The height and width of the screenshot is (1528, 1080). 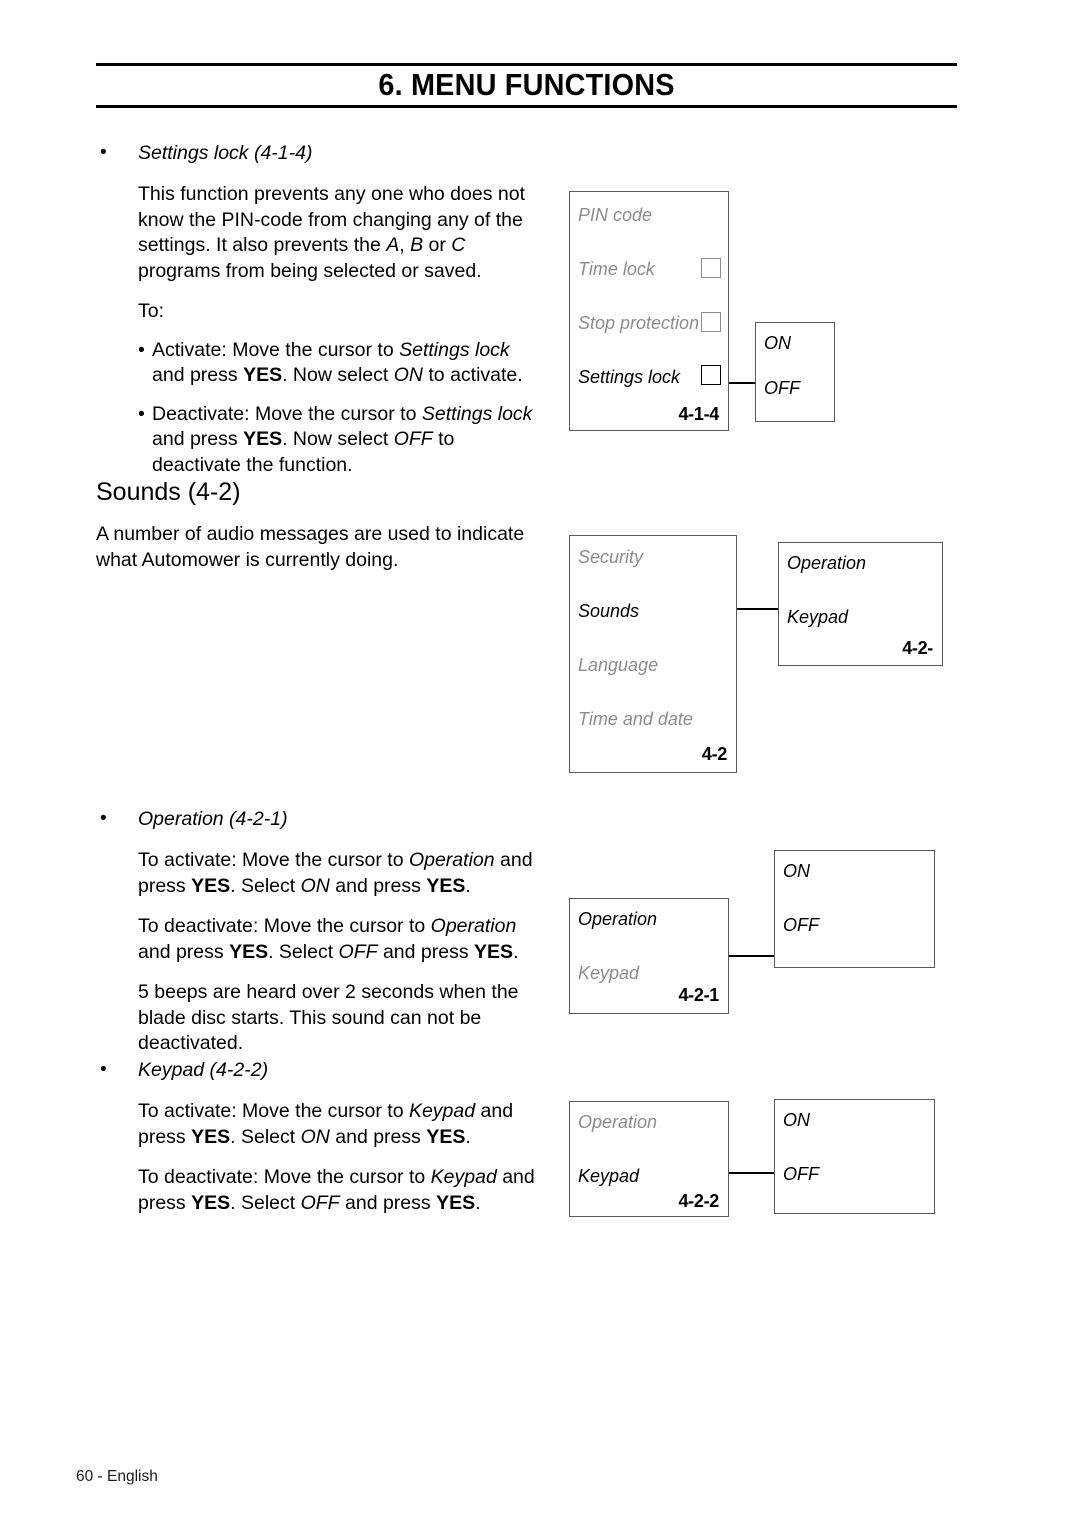 I want to click on submenu-box-sounds: Operation Keypad 4-2-, so click(x=860, y=604).